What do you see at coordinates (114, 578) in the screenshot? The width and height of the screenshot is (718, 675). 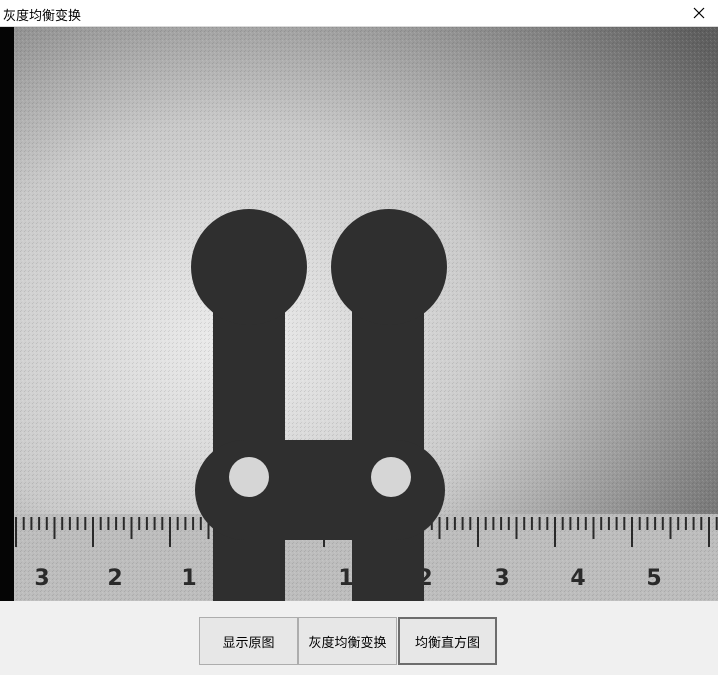 I see `ruler-number: 2` at bounding box center [114, 578].